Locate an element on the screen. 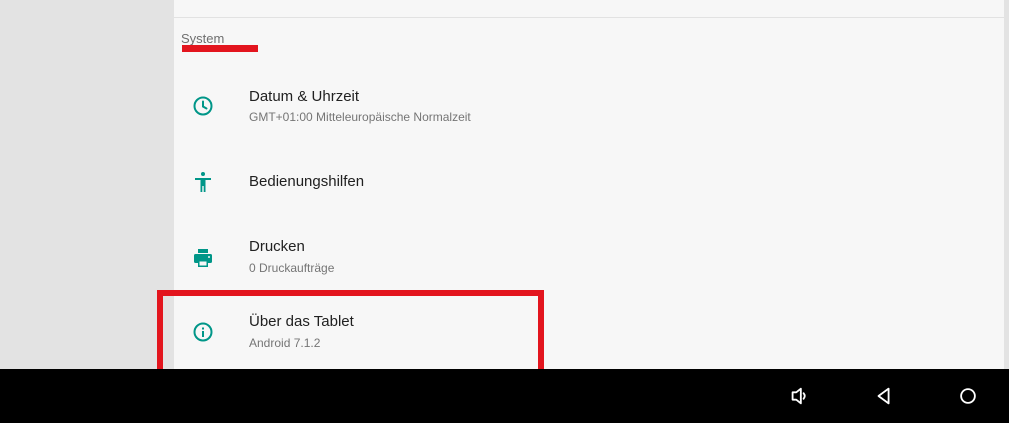 The image size is (1009, 423). navigation-bar is located at coordinates (504, 396).